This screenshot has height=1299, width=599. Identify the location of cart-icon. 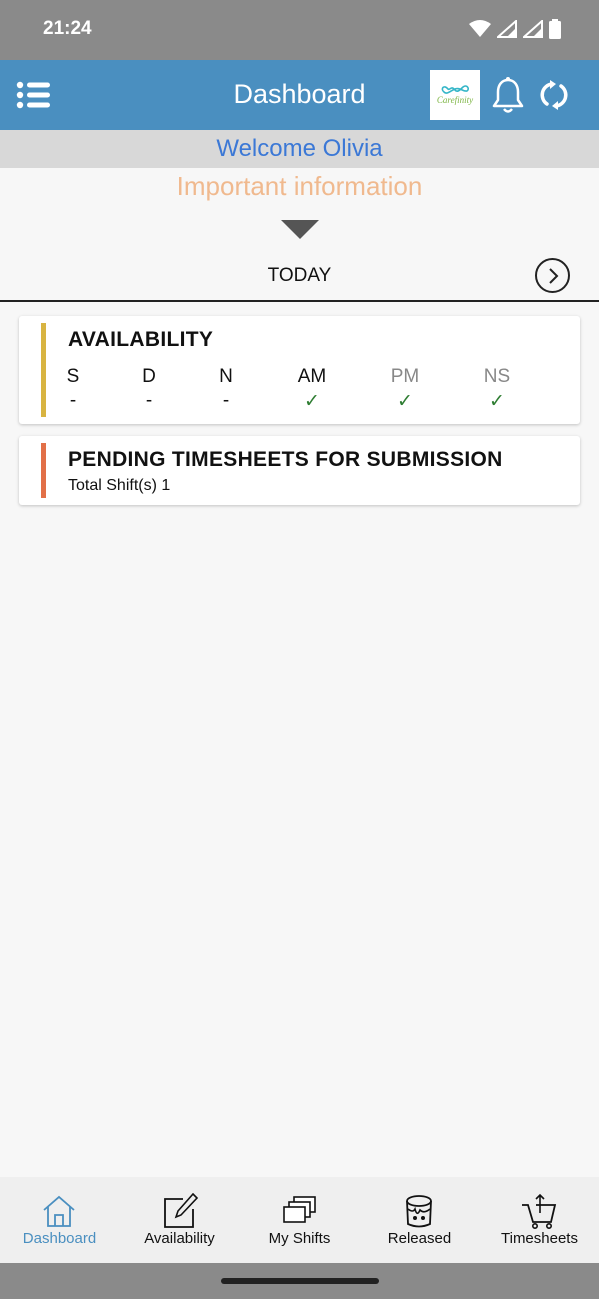
(539, 1211).